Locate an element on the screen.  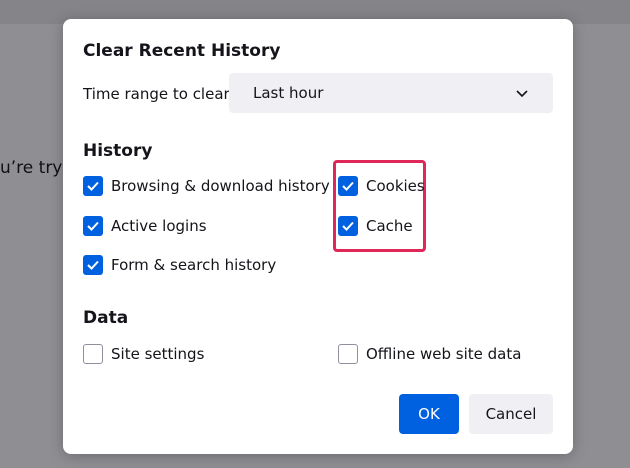
checkbox-cache: Cache is located at coordinates (375, 226).